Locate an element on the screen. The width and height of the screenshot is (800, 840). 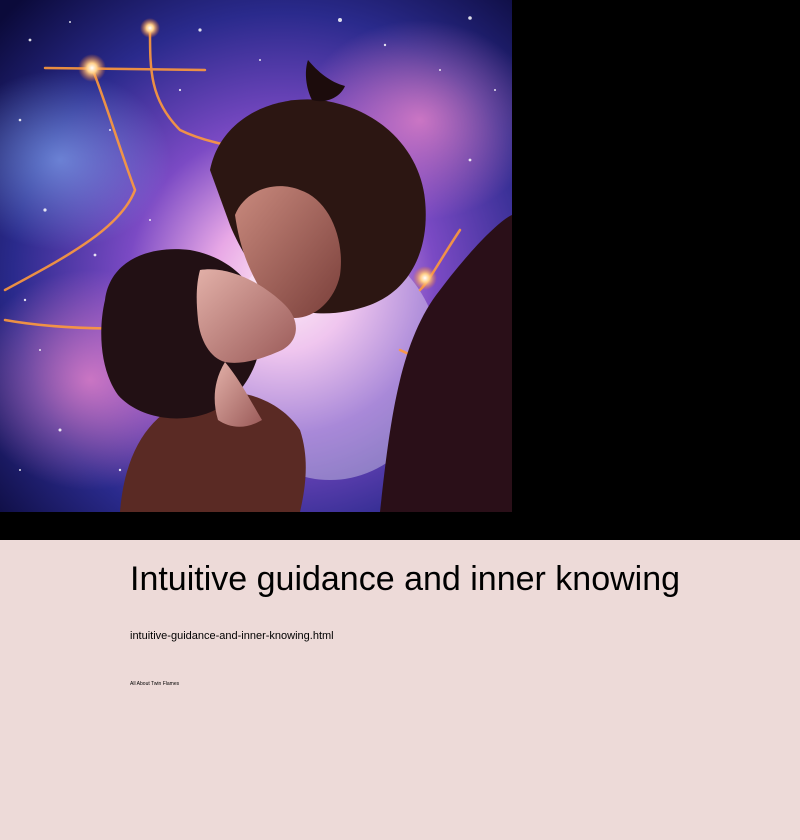
footer-site-link: All About Twin Flames is located at coordinates (154, 684).